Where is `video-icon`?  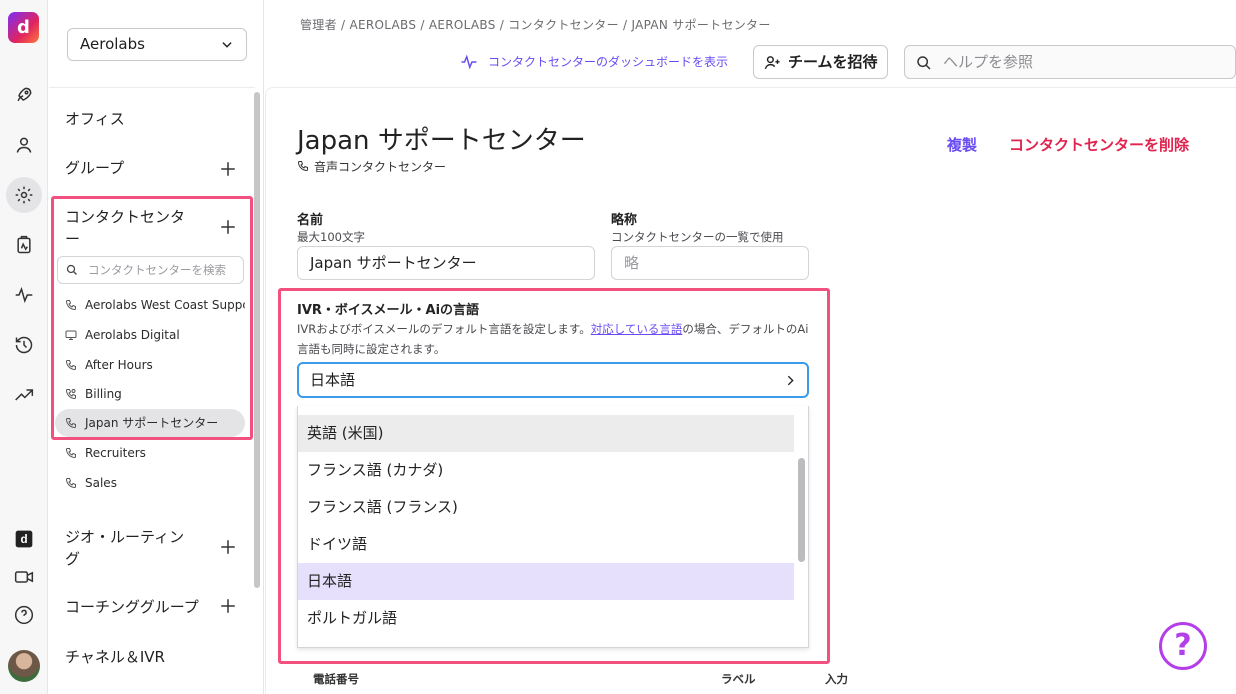 video-icon is located at coordinates (24, 577).